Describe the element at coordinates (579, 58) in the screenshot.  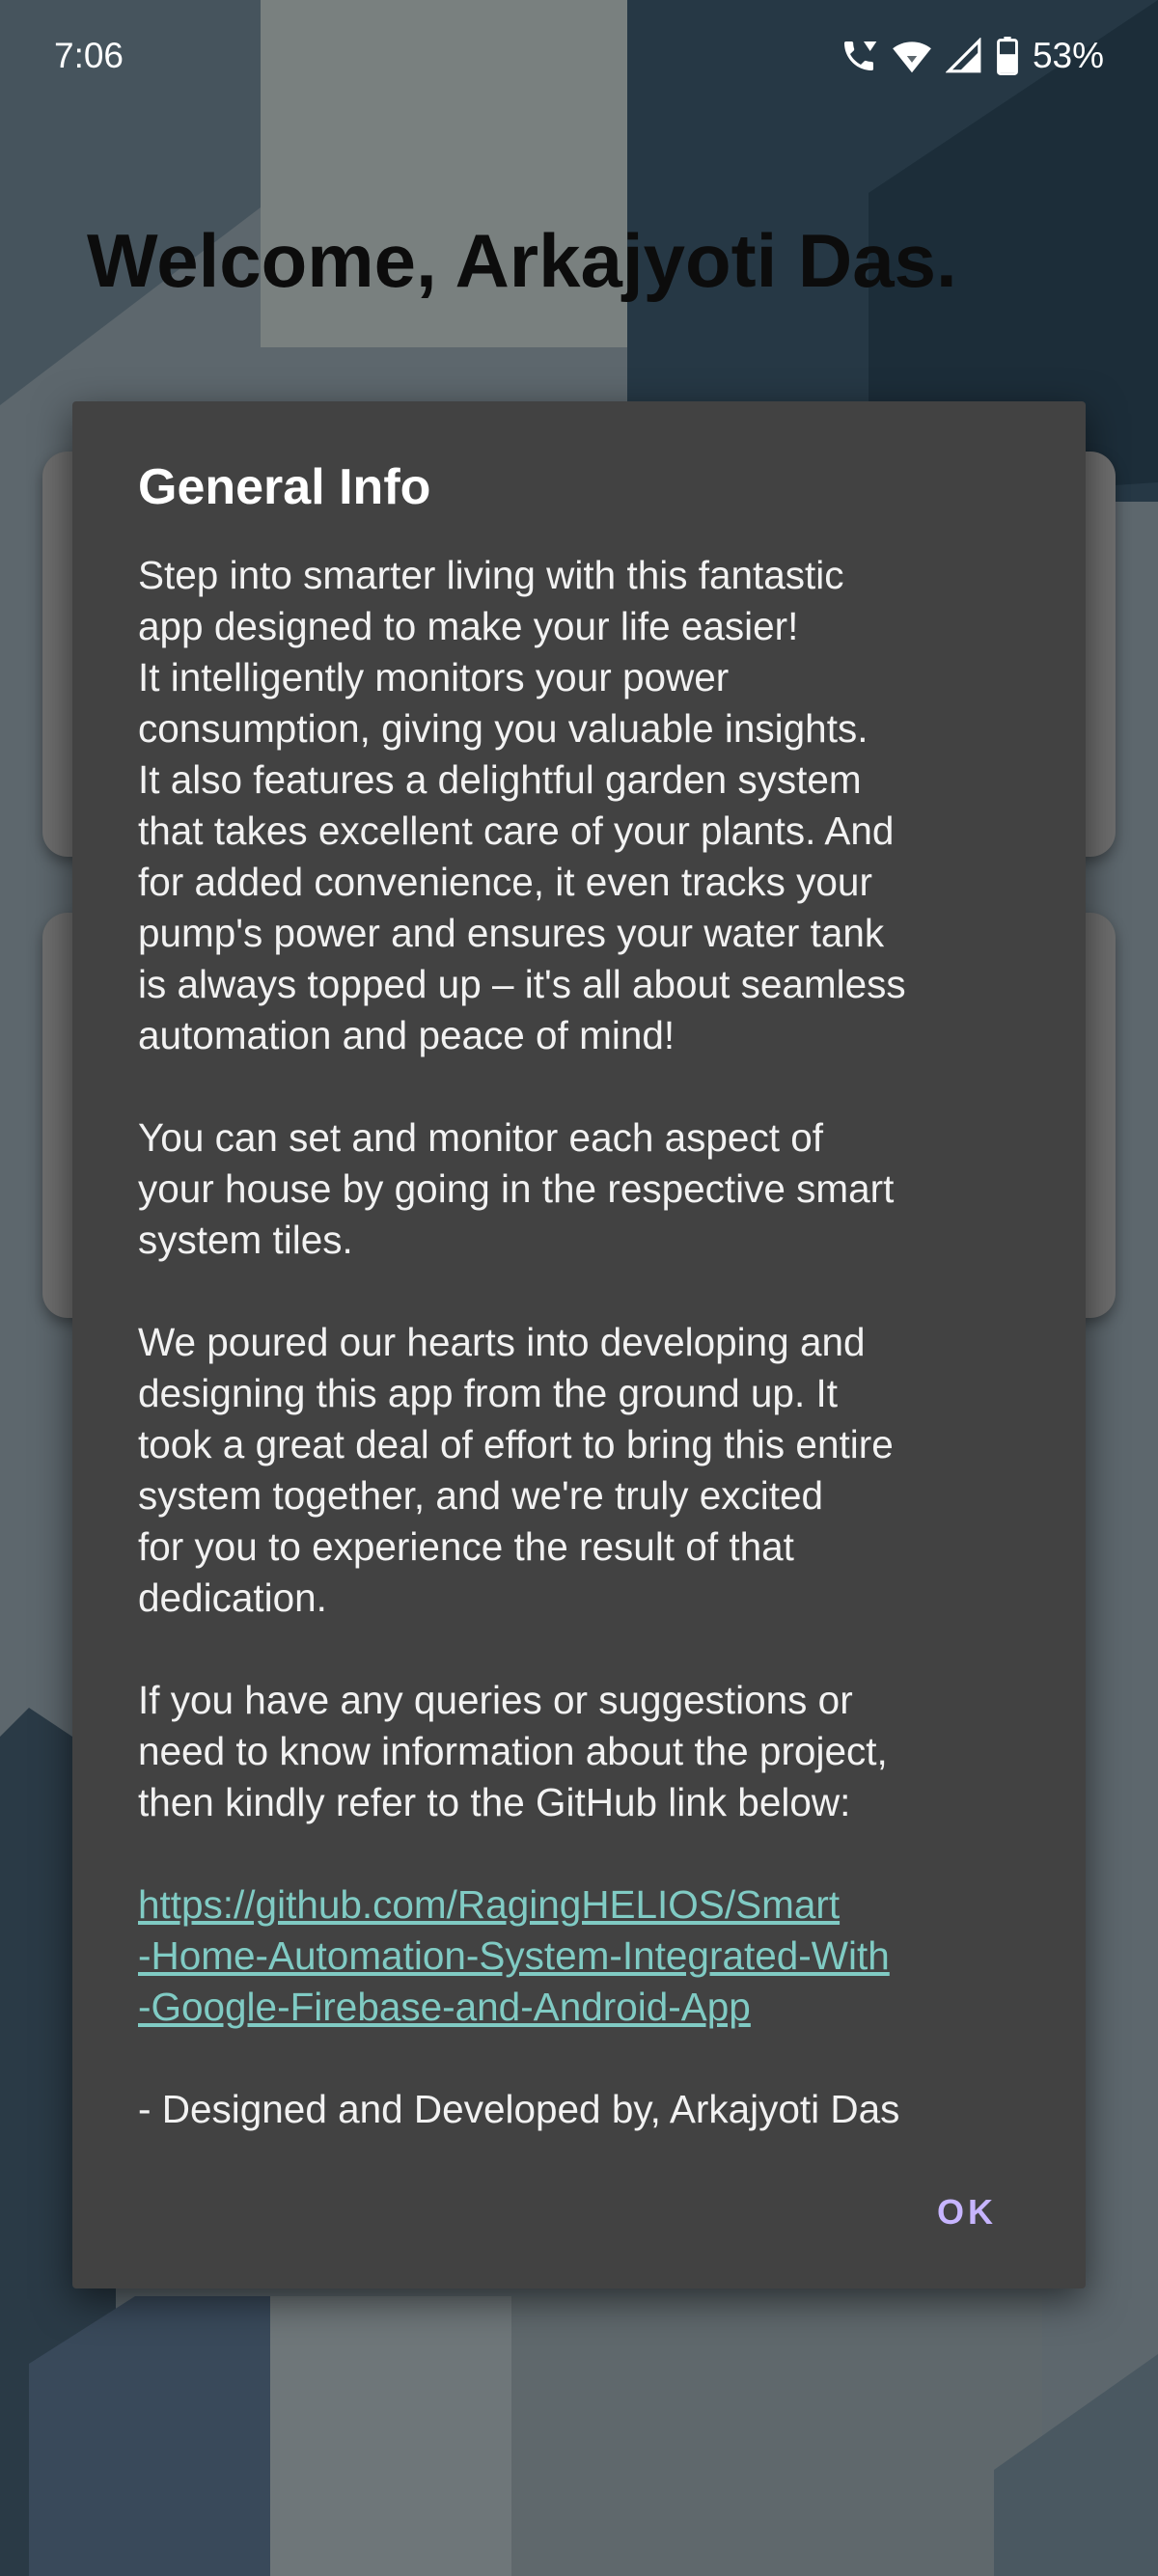
I see `status-bar: 7:06 53%` at that location.